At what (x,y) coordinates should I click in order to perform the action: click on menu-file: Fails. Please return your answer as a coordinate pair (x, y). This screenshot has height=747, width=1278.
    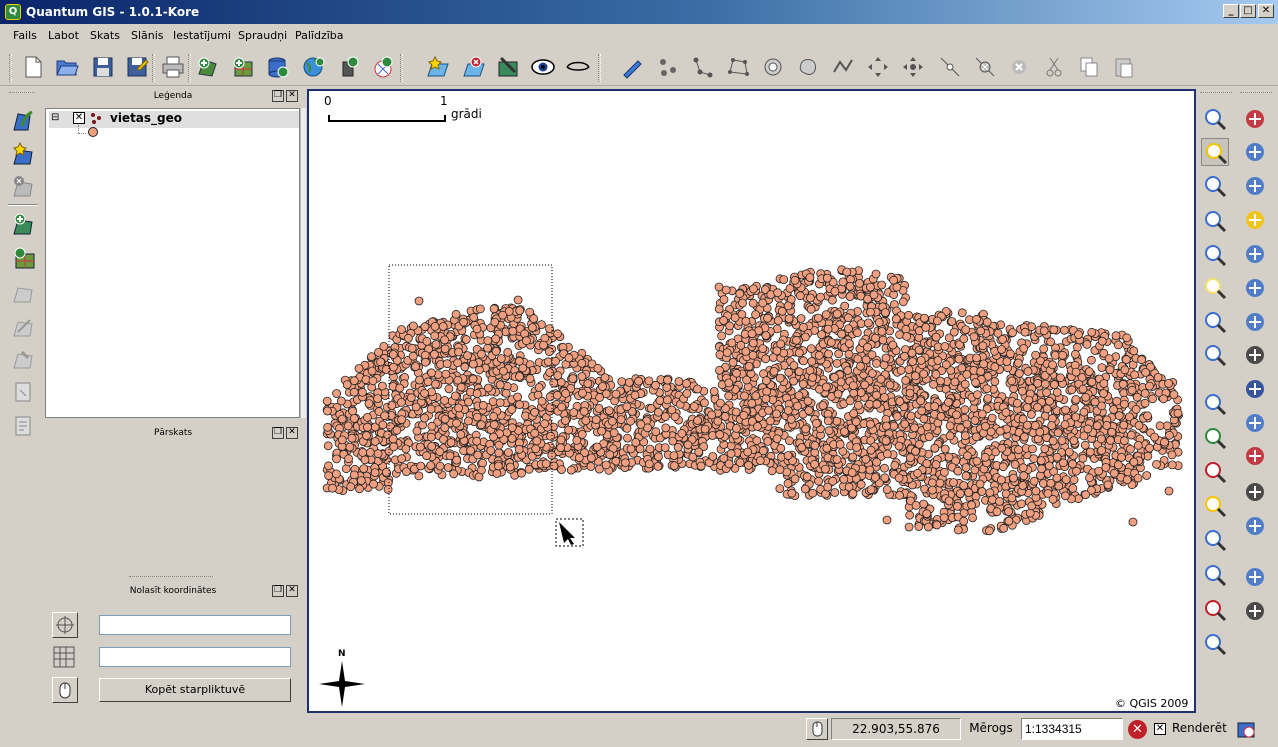
    Looking at the image, I should click on (25, 35).